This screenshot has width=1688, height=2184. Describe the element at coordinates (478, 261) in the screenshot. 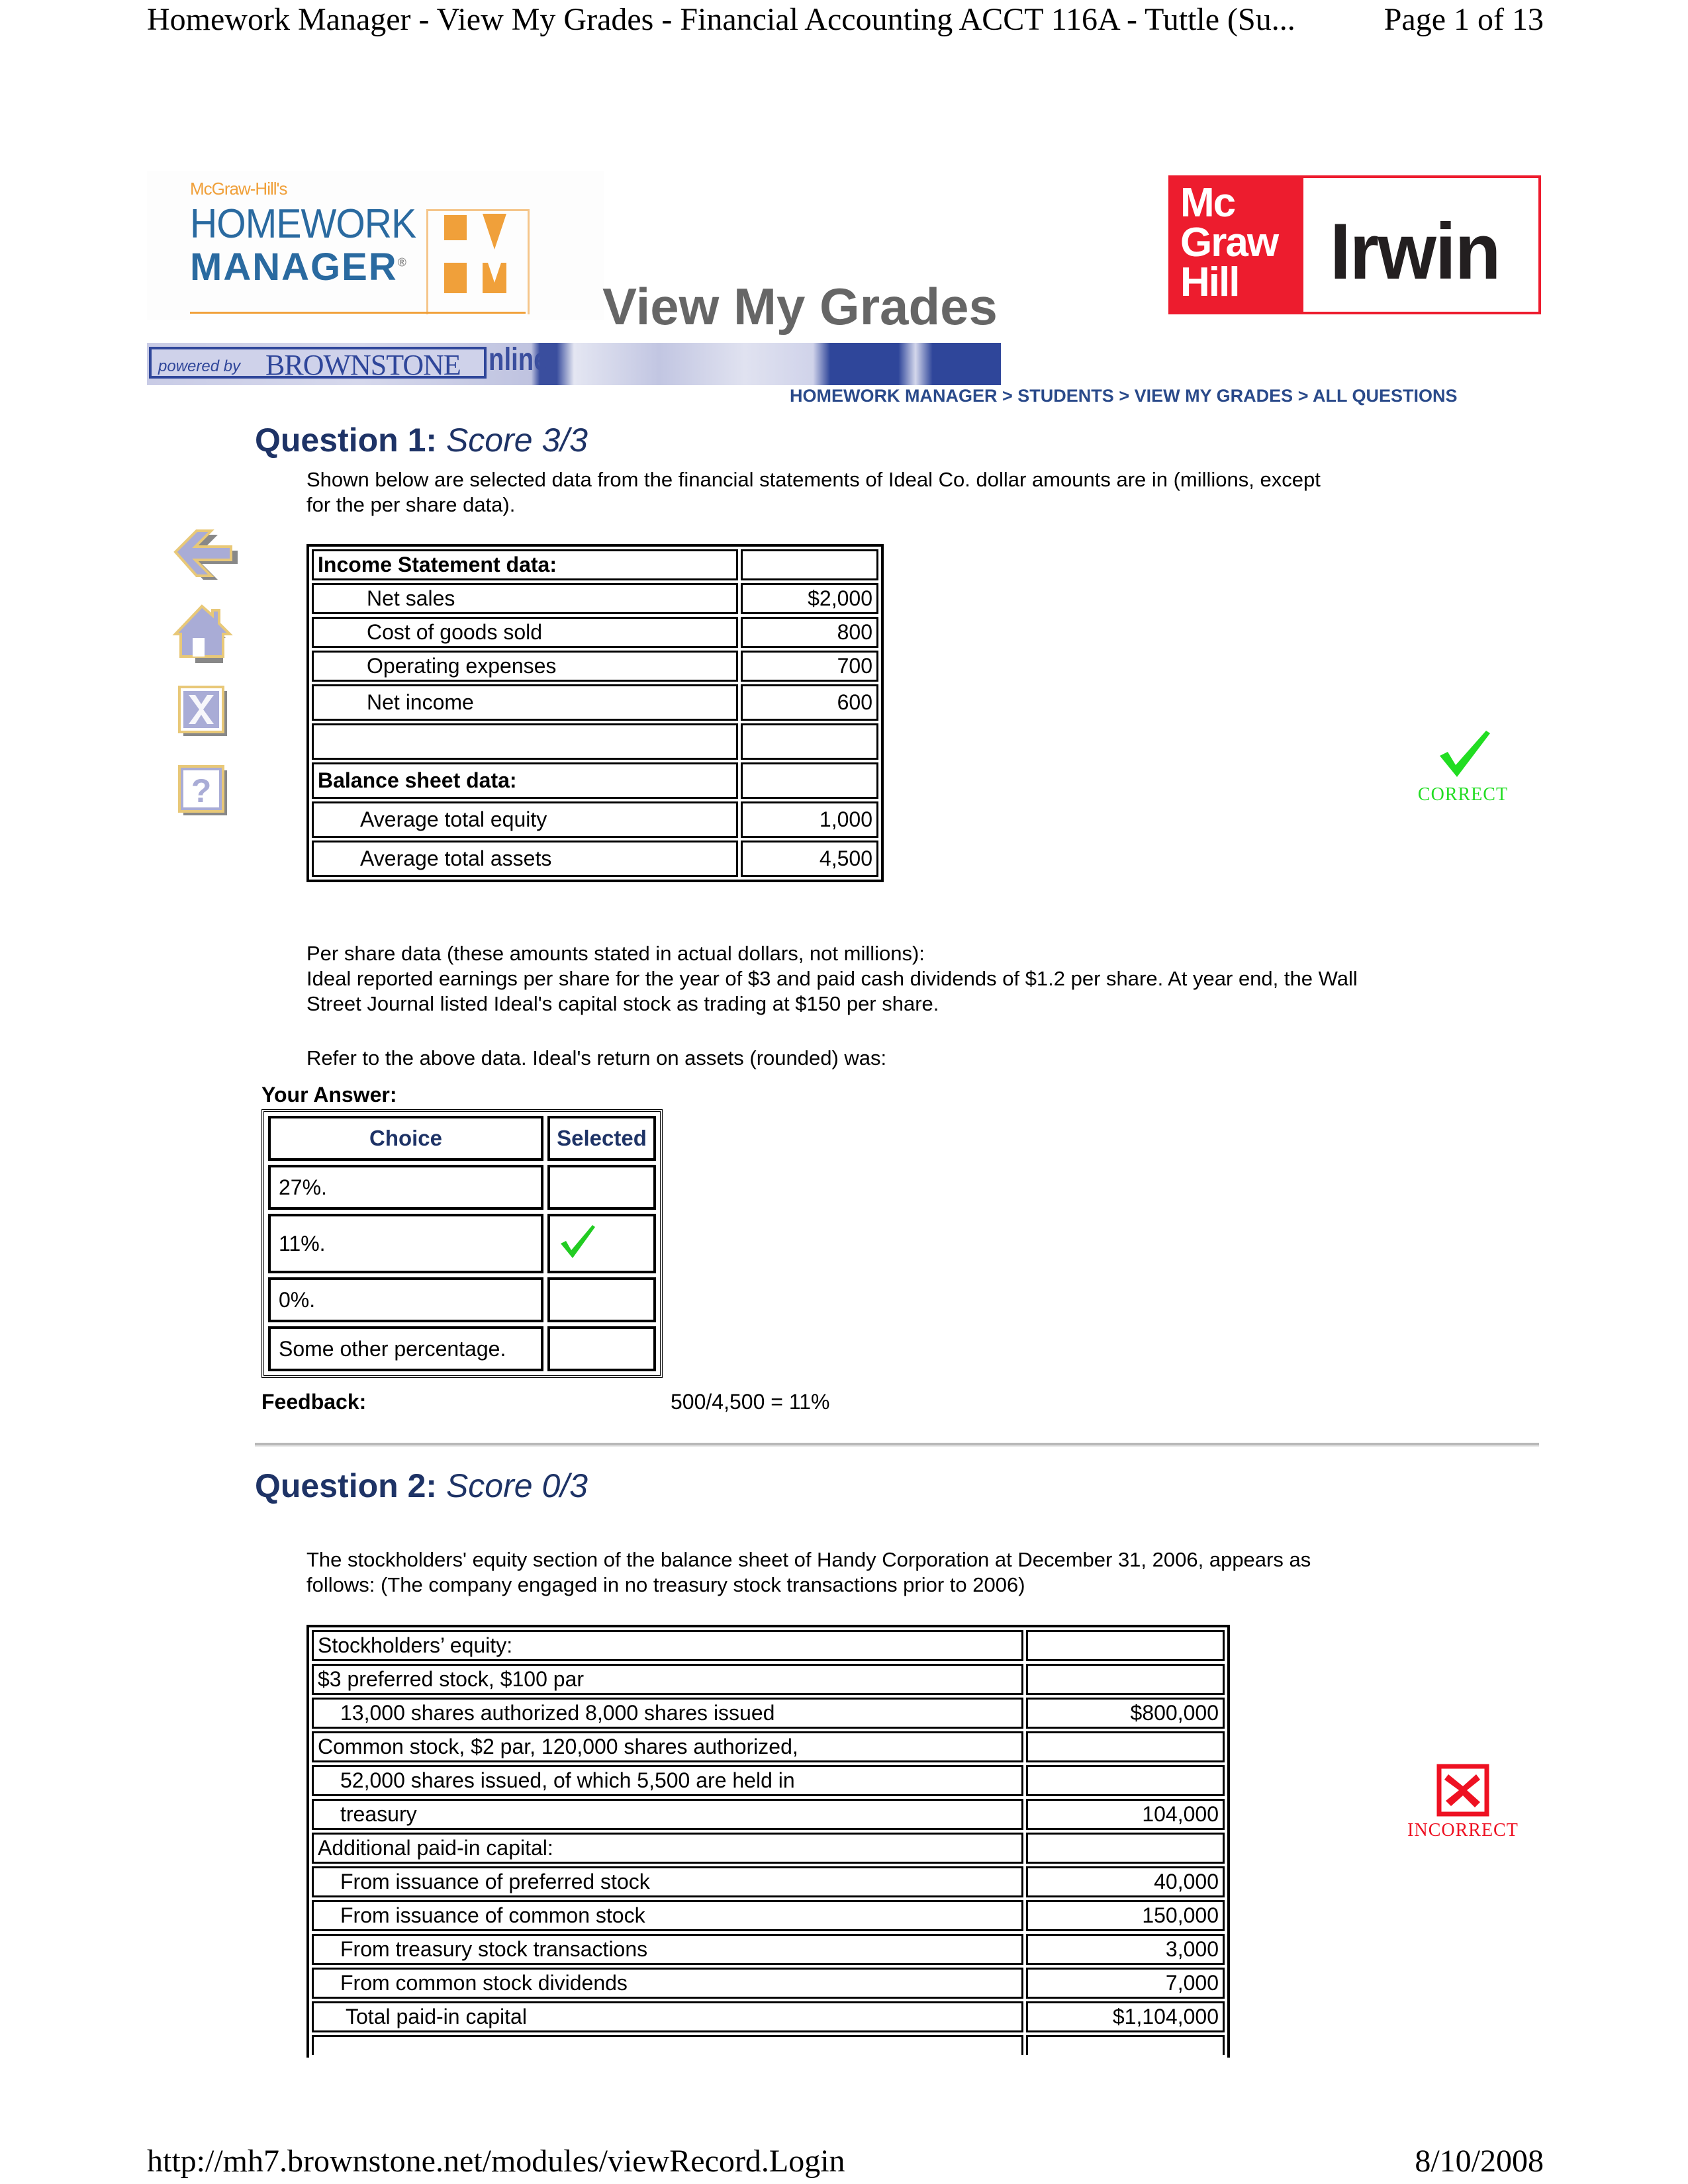

I see `hm-logo-mark-icon` at that location.